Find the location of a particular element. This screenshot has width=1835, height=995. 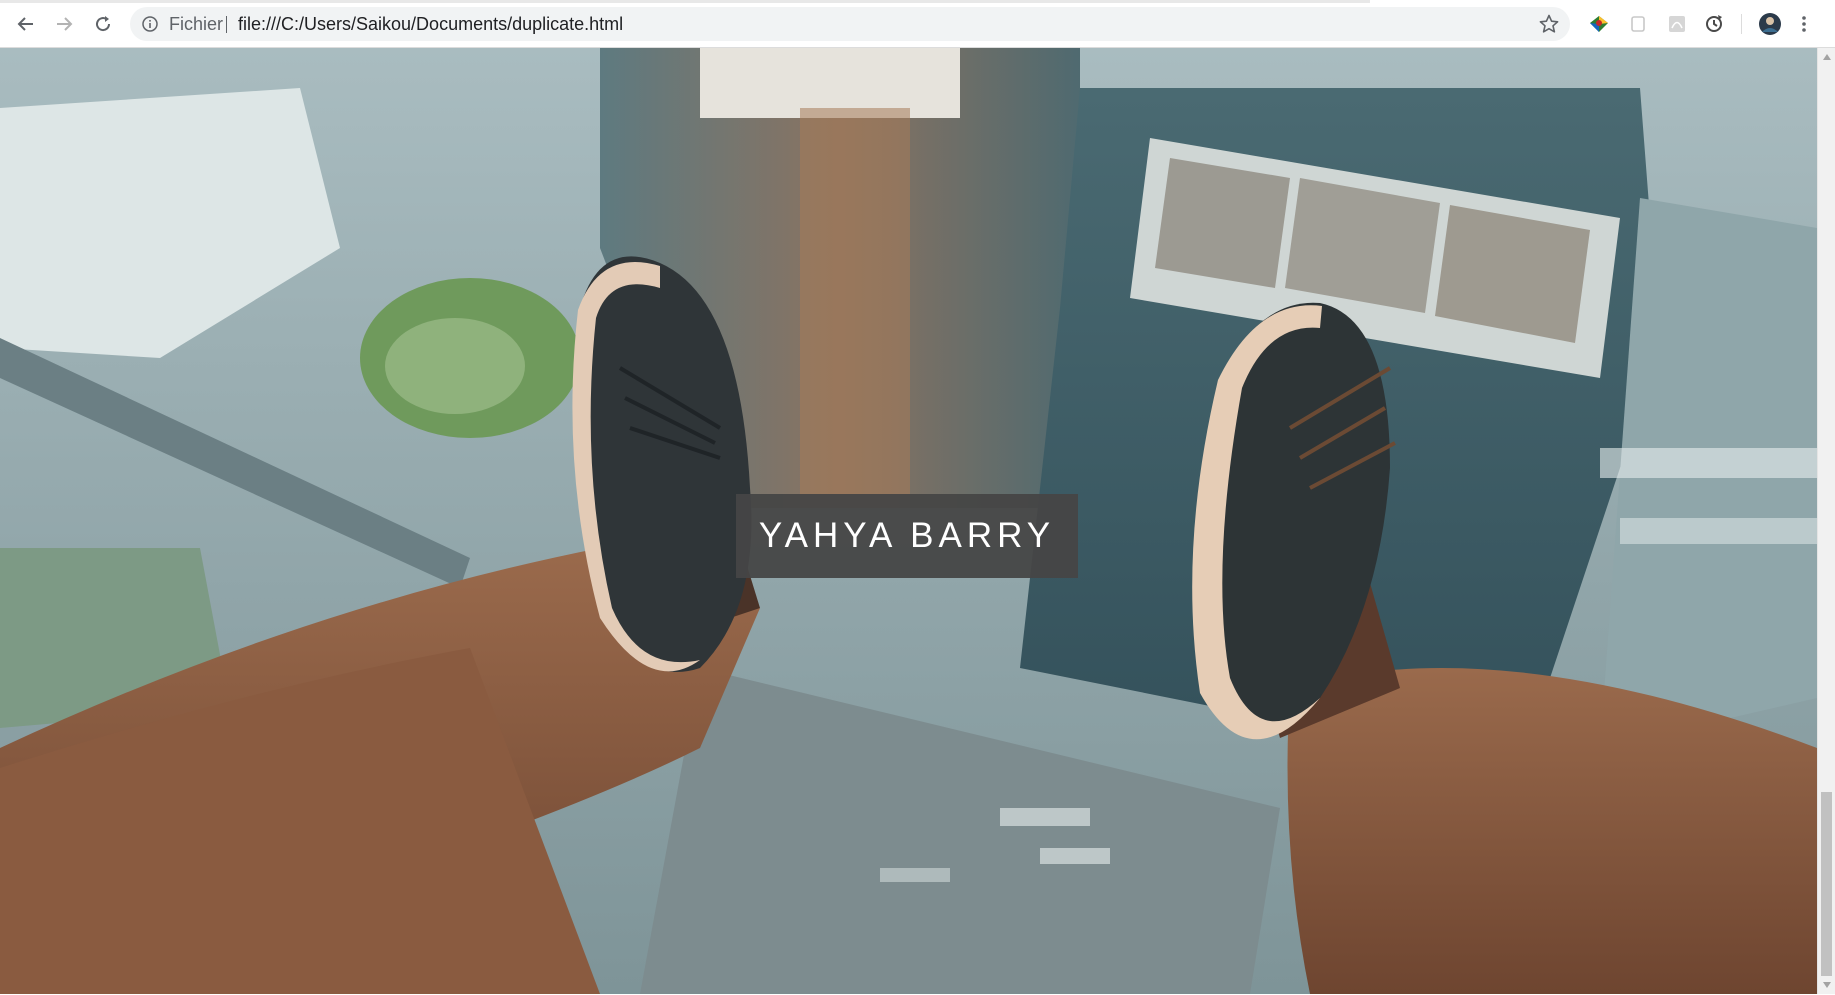

hero-title-box: YAHYA BARRY is located at coordinates (907, 536).